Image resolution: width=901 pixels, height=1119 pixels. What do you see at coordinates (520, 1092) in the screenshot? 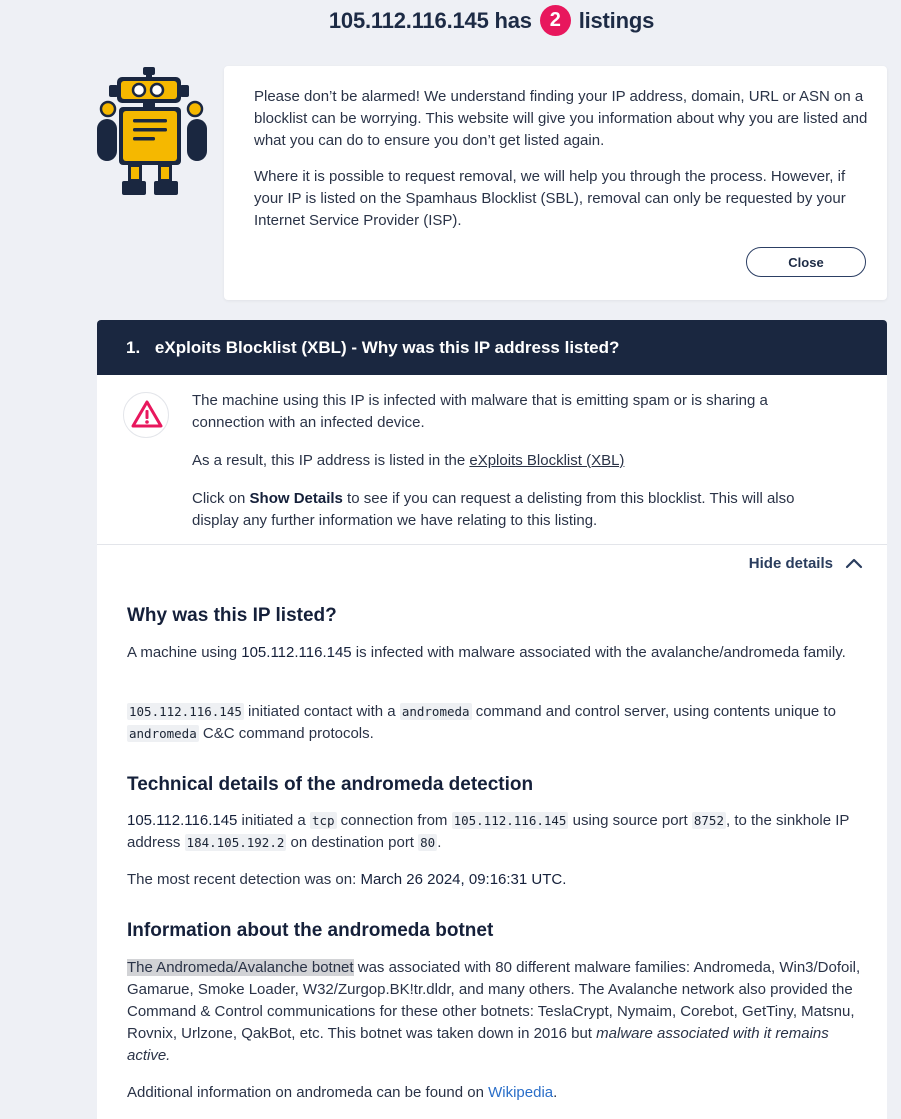
I see `wikipedia-link: Wikipedia` at bounding box center [520, 1092].